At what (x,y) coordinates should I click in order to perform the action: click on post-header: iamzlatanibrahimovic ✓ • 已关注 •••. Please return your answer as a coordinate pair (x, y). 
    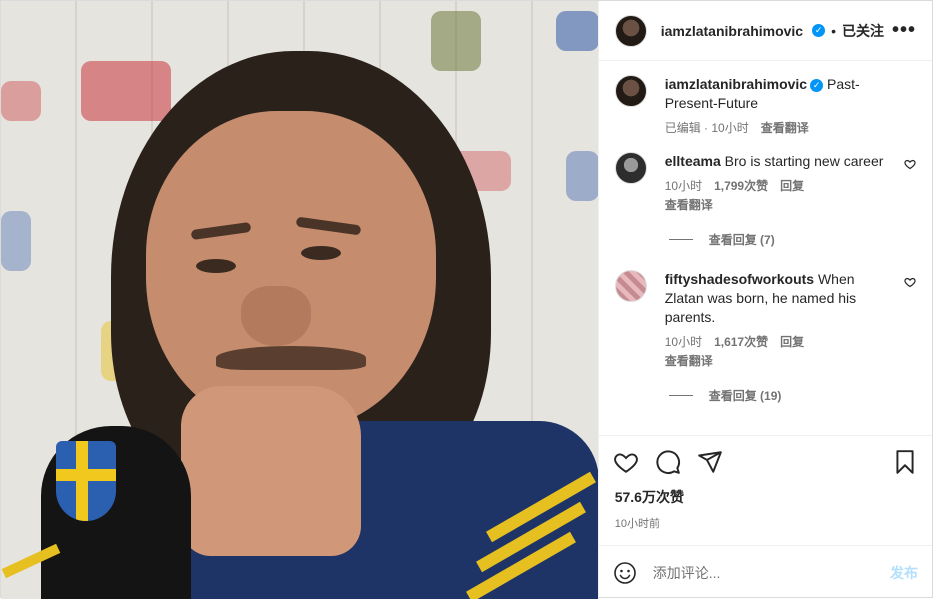
    Looking at the image, I should click on (765, 31).